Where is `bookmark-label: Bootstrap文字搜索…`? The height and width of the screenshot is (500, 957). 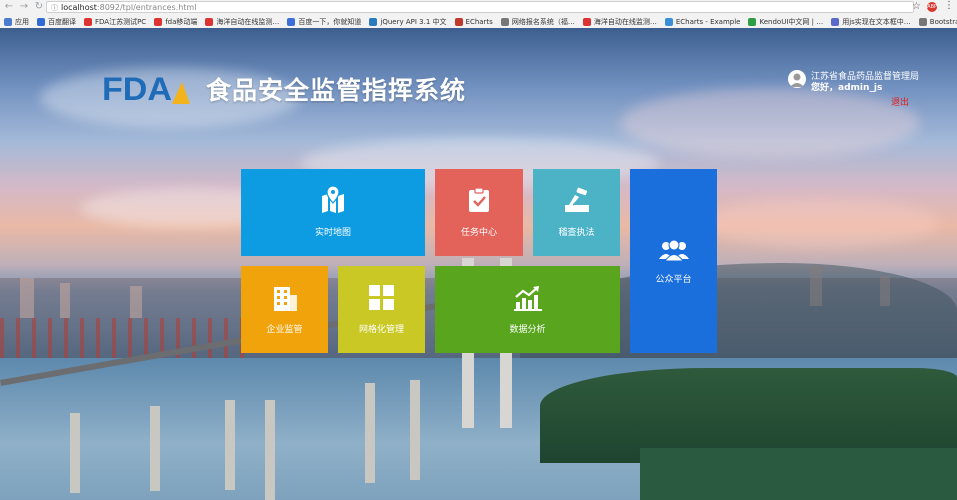
bookmark-label: Bootstrap文字搜索… is located at coordinates (943, 21).